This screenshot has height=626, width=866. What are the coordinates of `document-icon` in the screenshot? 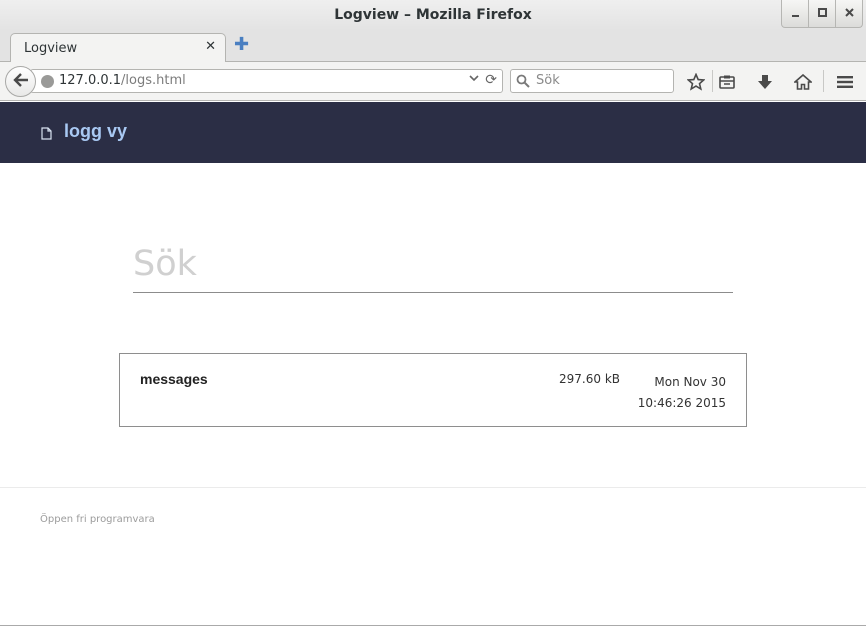 It's located at (46, 134).